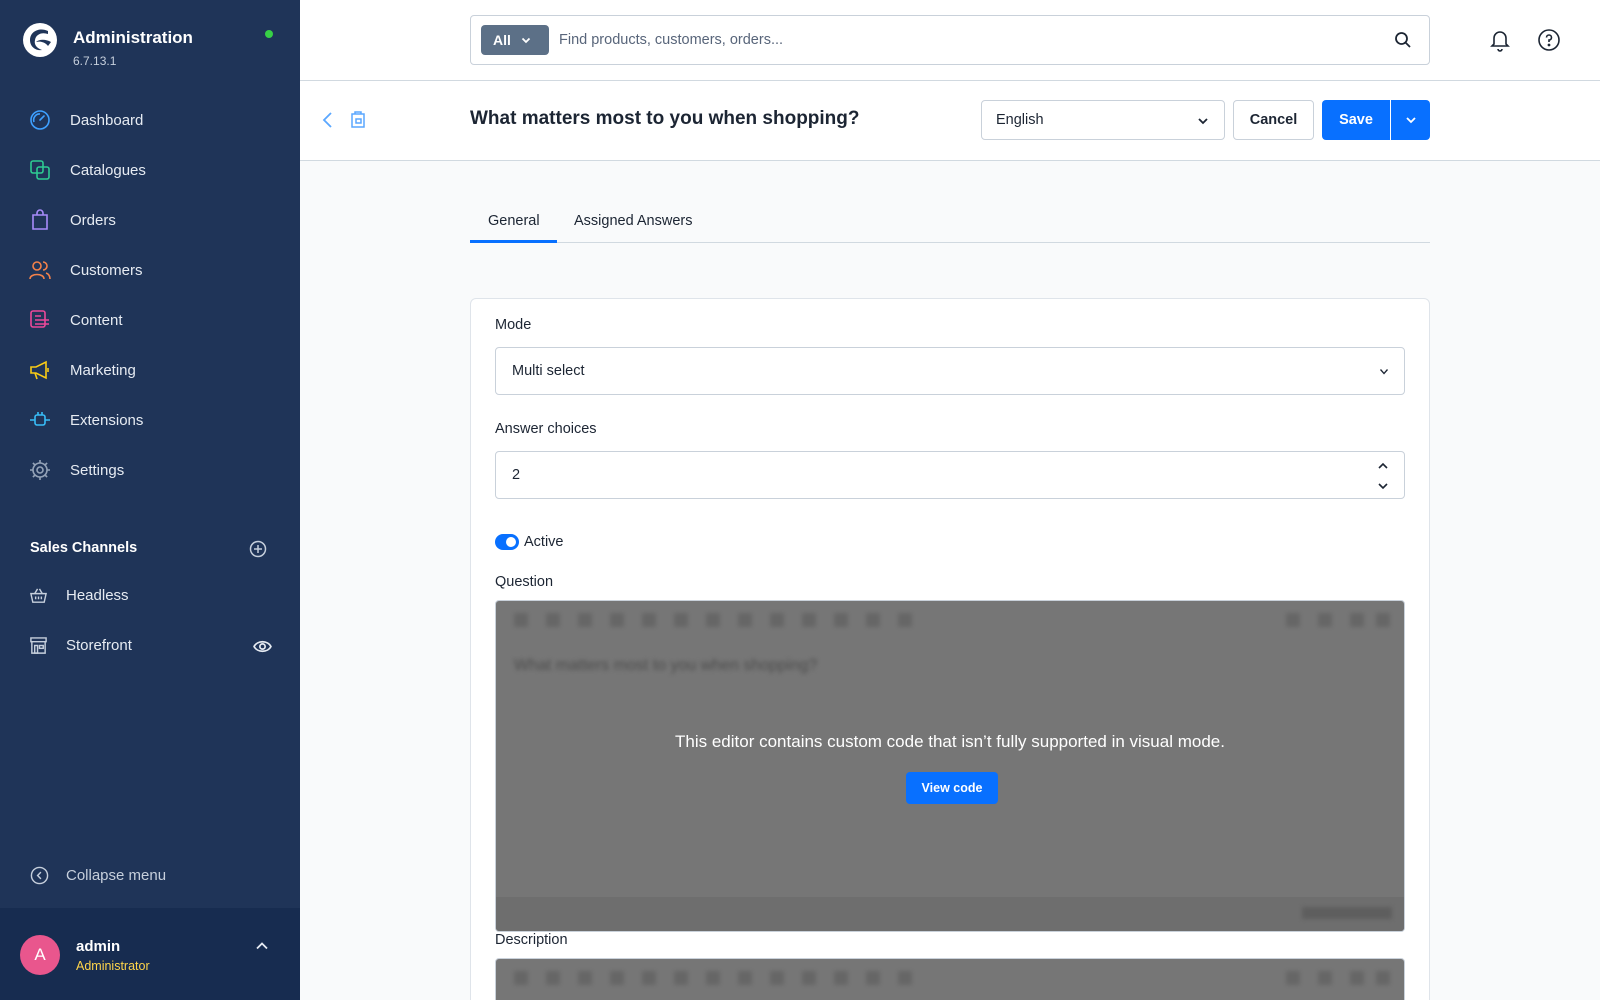  What do you see at coordinates (113, 966) in the screenshot?
I see `user-role: Administrator` at bounding box center [113, 966].